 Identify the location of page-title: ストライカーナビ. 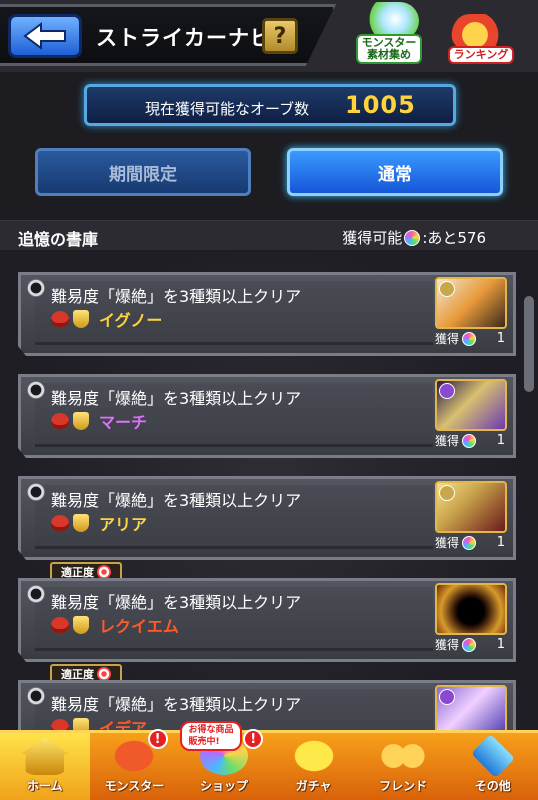
(184, 38).